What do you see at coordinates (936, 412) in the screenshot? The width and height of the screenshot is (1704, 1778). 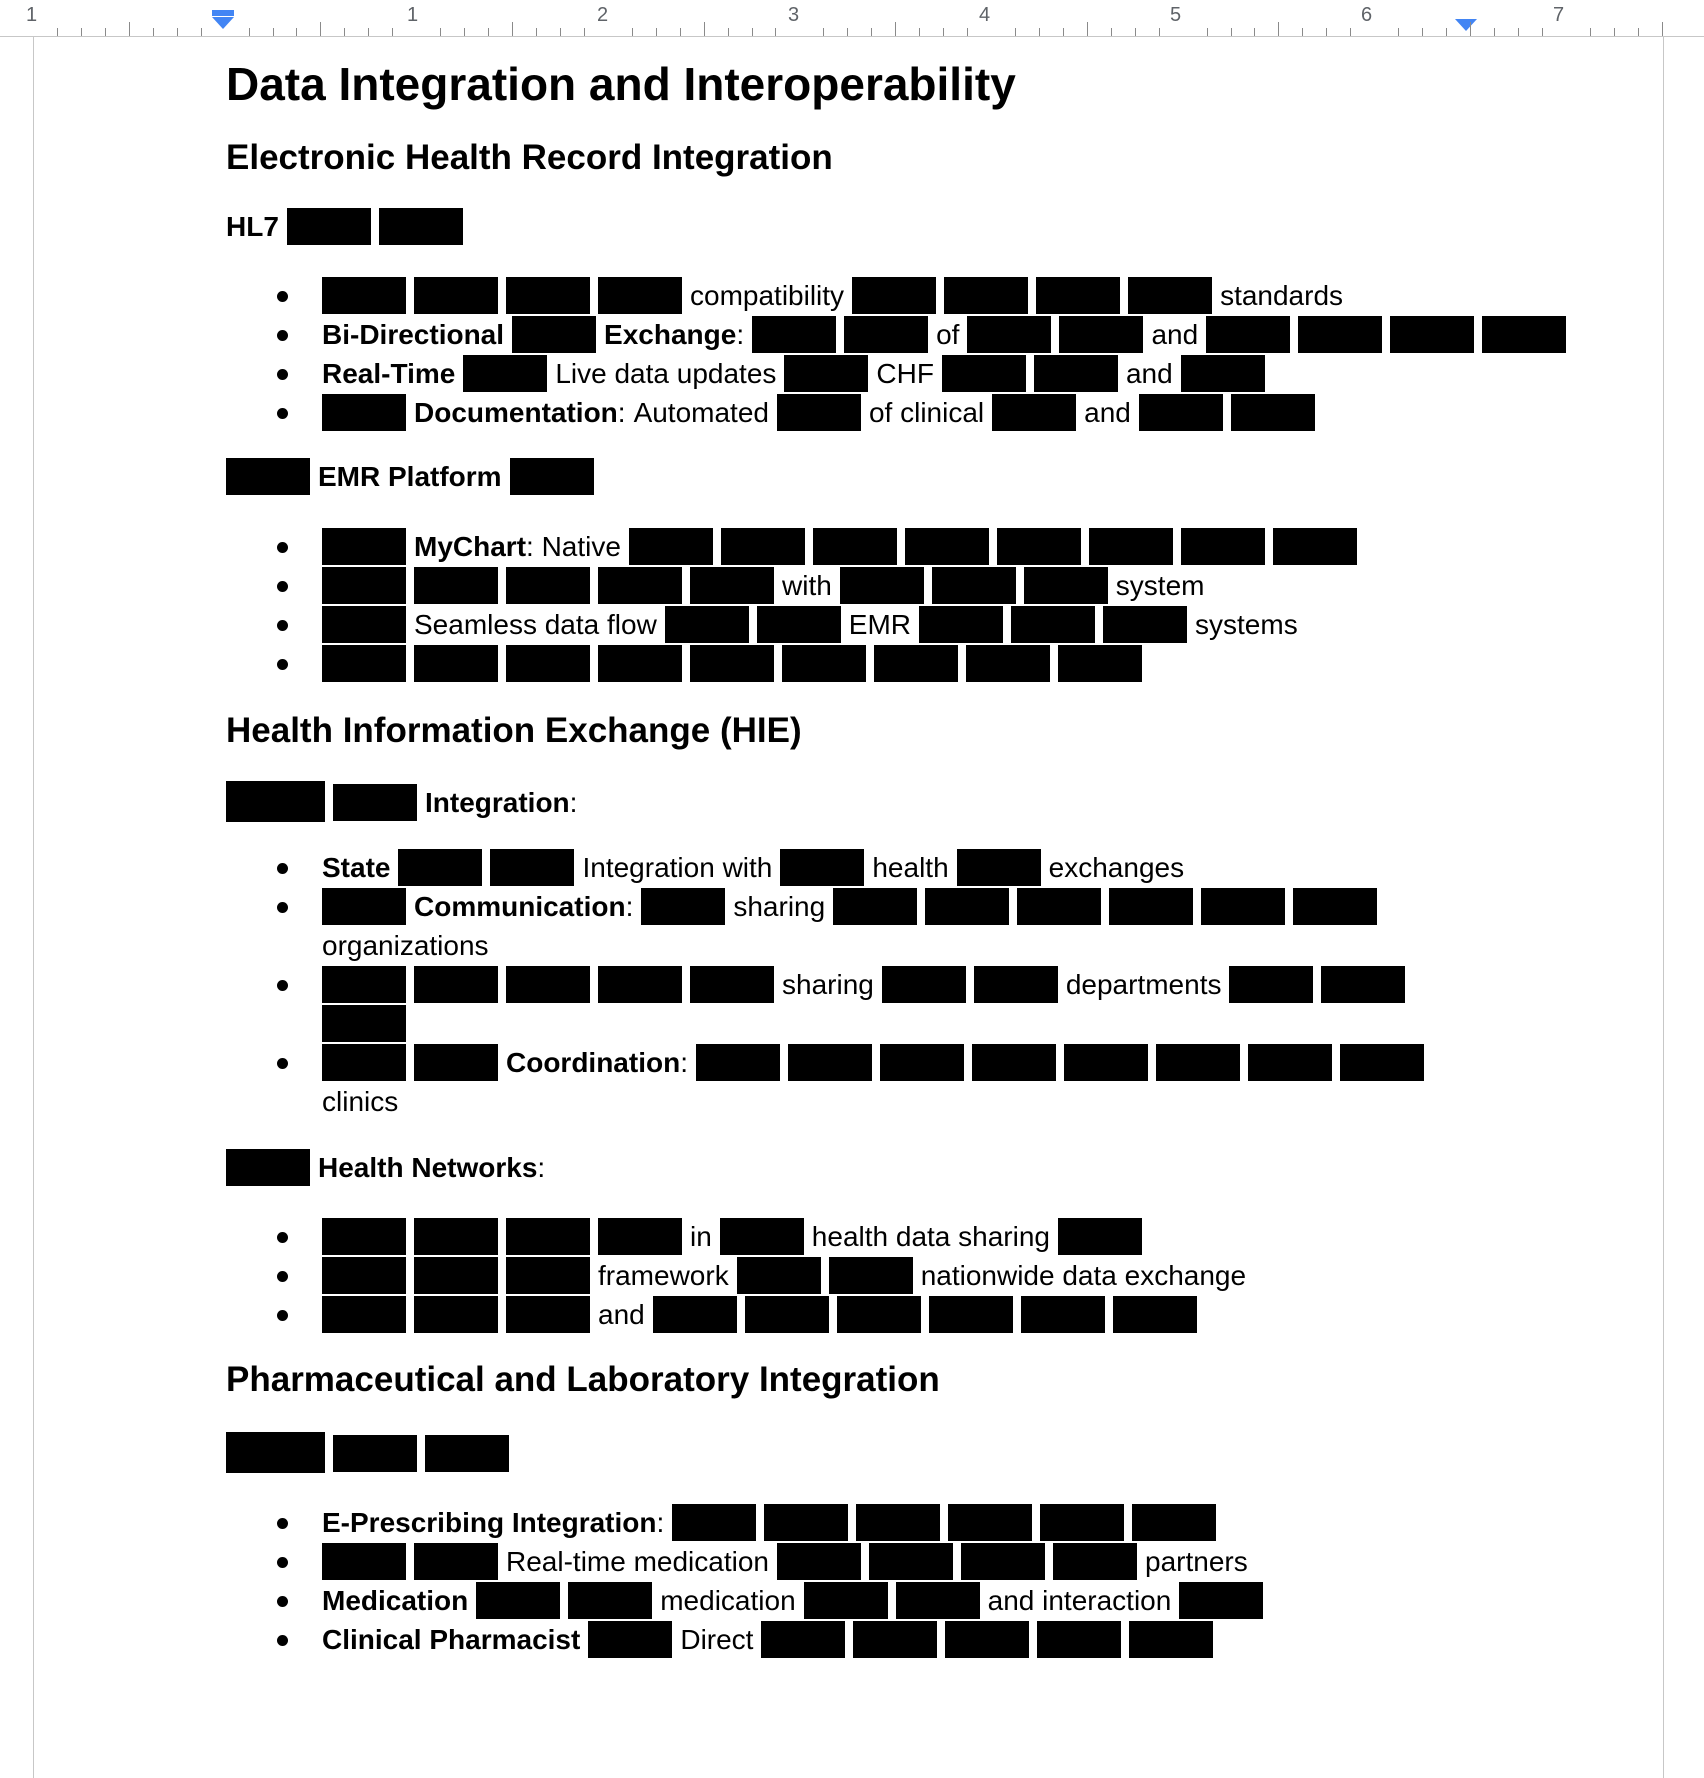 I see `list-item: Documentation: Automated of clinical and` at bounding box center [936, 412].